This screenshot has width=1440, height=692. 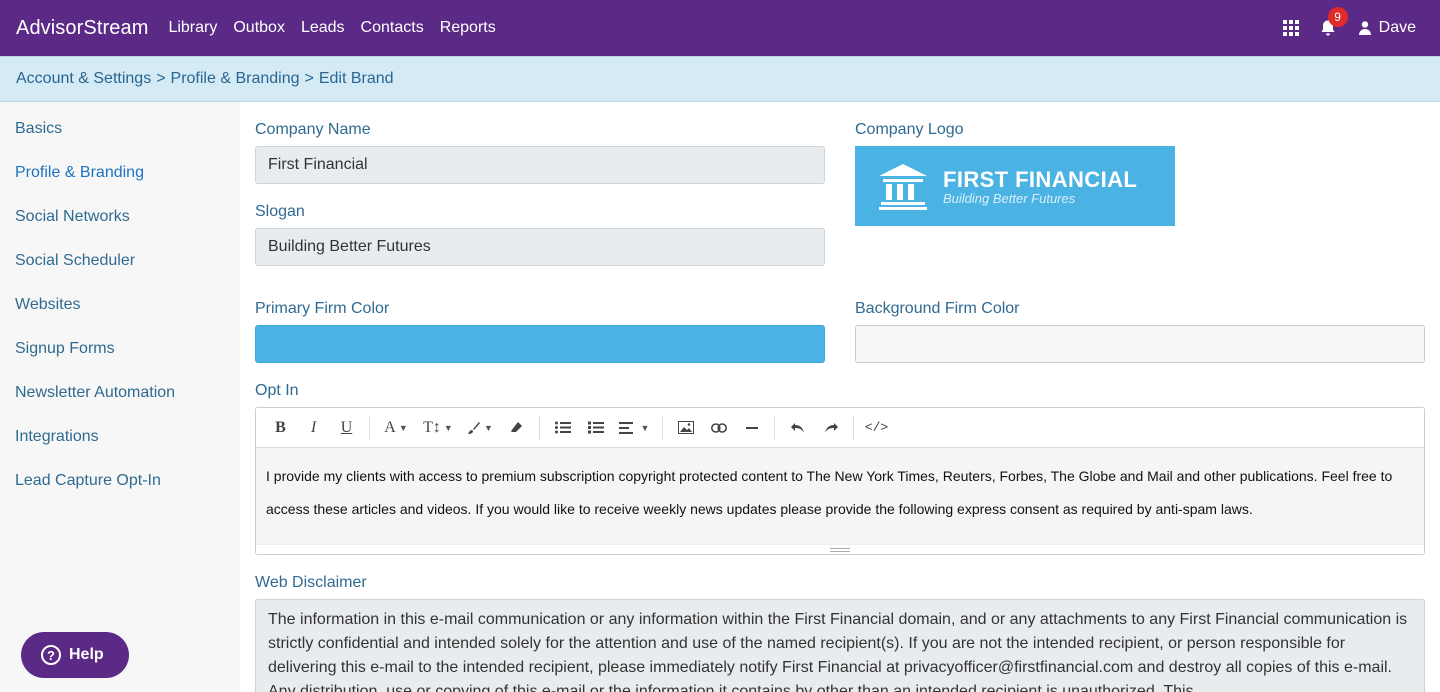 What do you see at coordinates (83, 79) in the screenshot?
I see `breadcrumb-account-settings: Account & Settings` at bounding box center [83, 79].